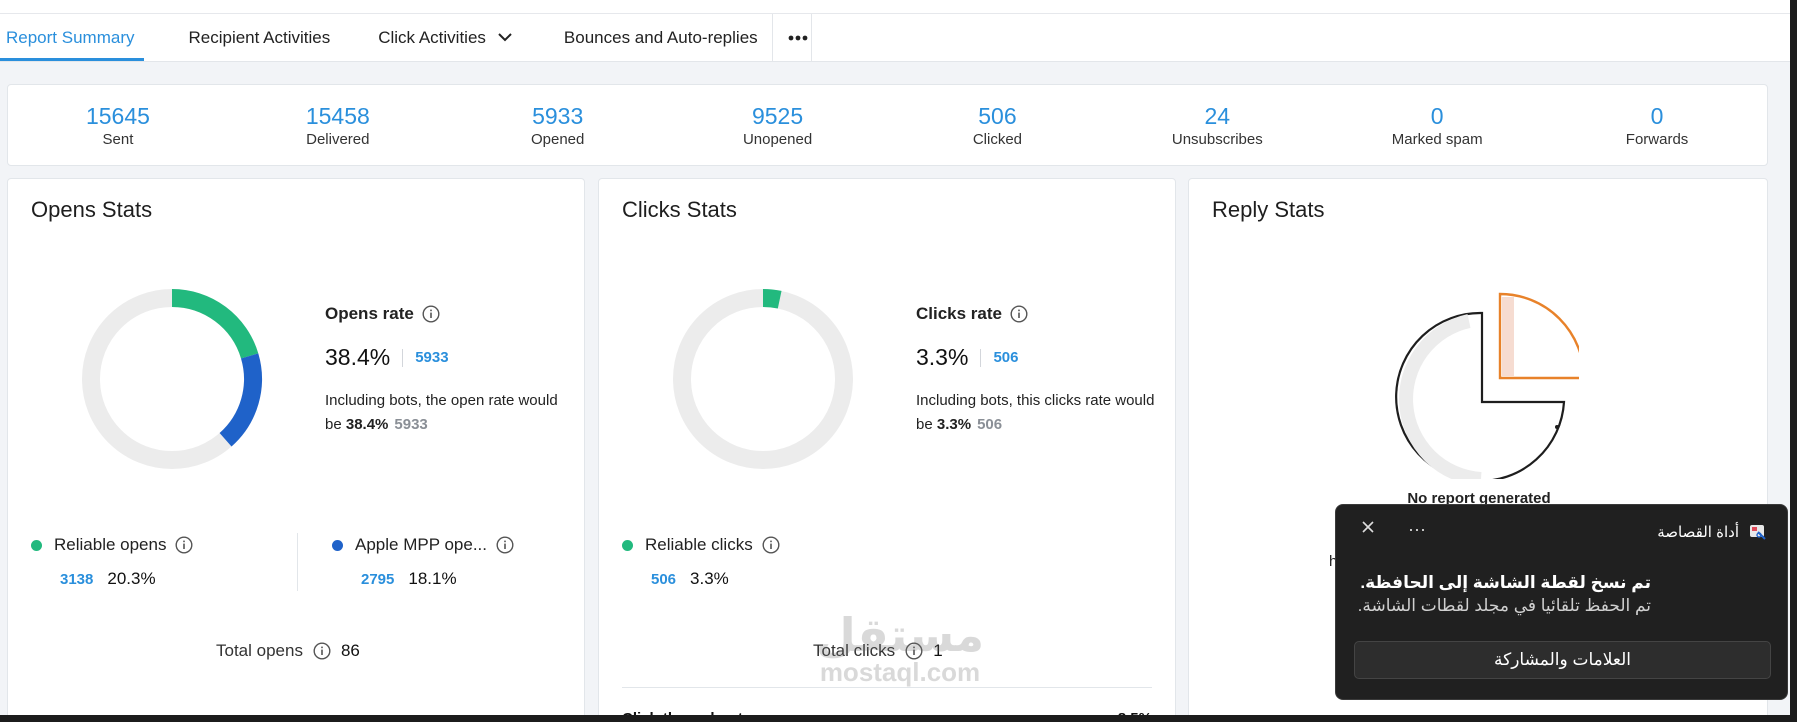 The width and height of the screenshot is (1797, 722). I want to click on more-tabs-button, so click(791, 37).